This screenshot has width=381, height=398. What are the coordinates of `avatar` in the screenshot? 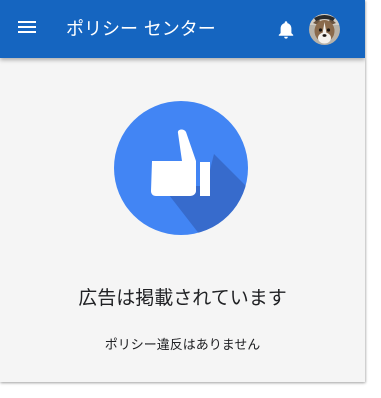 It's located at (324, 29).